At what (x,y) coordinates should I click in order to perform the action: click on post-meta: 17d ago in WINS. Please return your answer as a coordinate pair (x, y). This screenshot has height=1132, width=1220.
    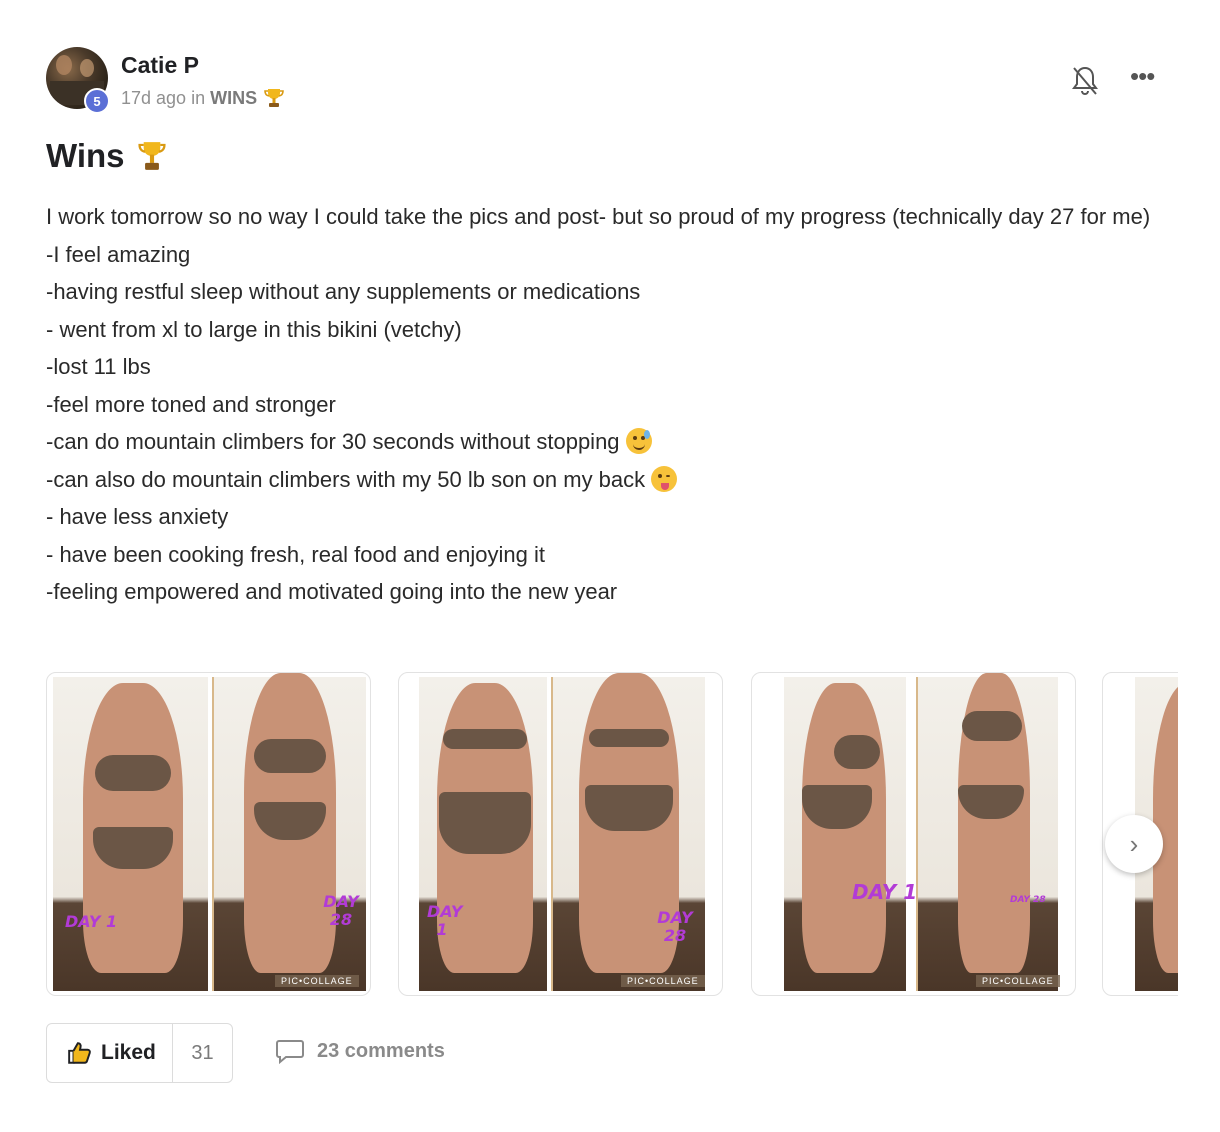
    Looking at the image, I should click on (203, 98).